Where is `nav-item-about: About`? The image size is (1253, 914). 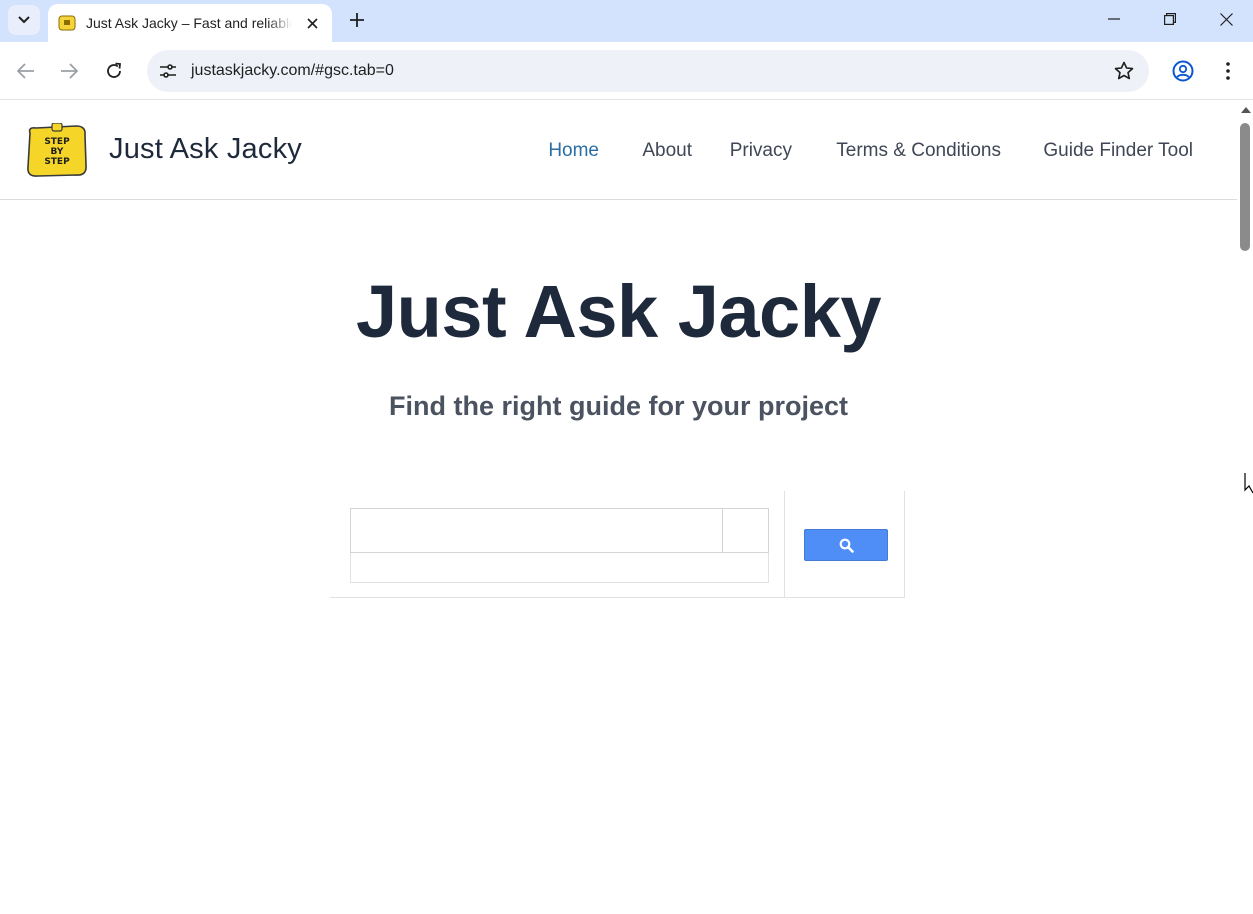
nav-item-about: About is located at coordinates (667, 151).